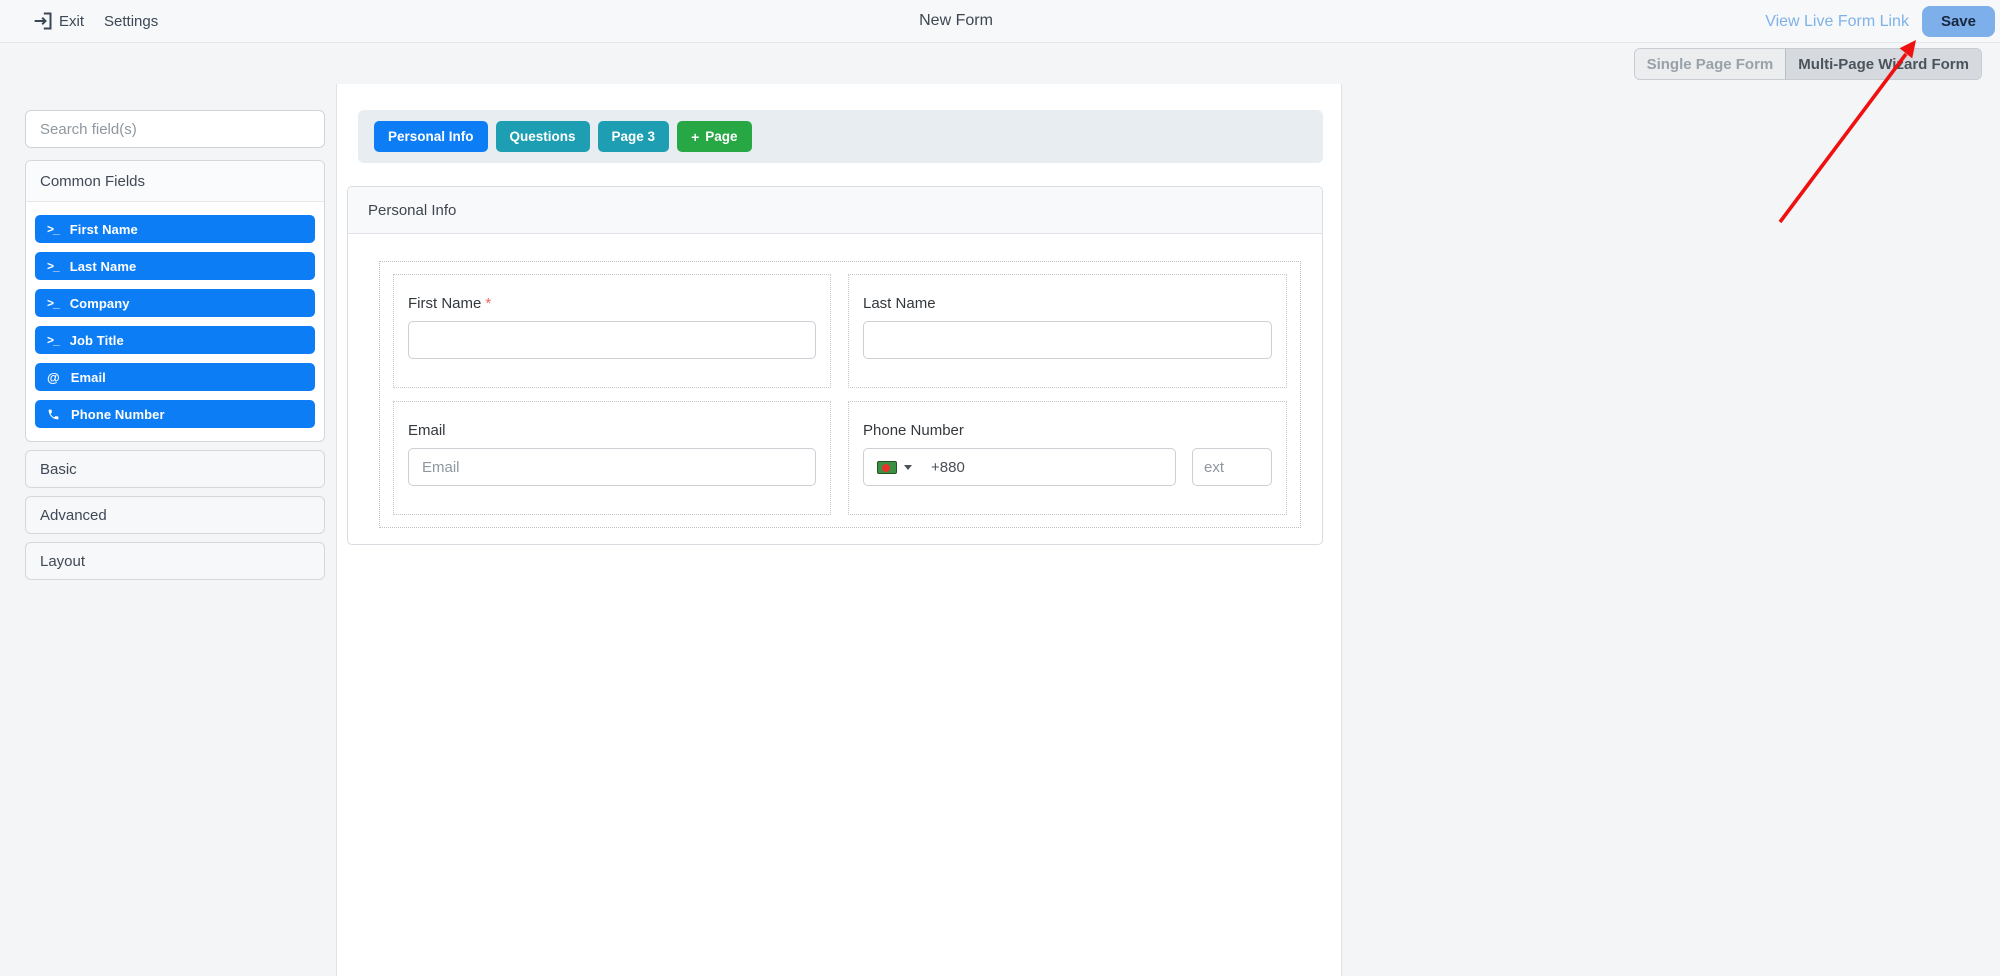  Describe the element at coordinates (175, 266) in the screenshot. I see `field-button-last-name: >_ Last Name` at that location.